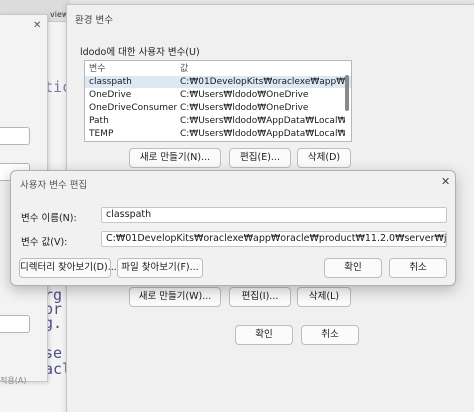 The image size is (474, 412). I want to click on dialog-title: 사용자 변수 편집, so click(54, 185).